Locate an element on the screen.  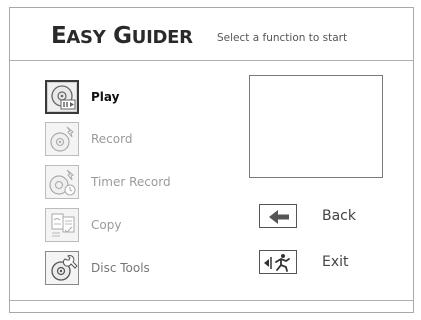
menu-item-timer-record: Timer Record is located at coordinates (120, 183).